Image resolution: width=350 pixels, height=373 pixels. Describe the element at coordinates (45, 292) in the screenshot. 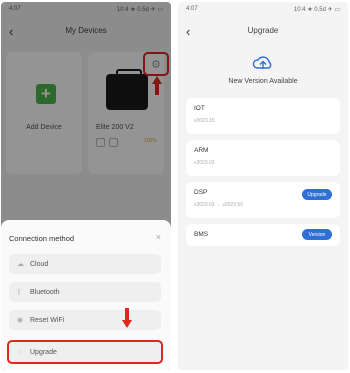

I see `option-label: Bluetooth` at that location.